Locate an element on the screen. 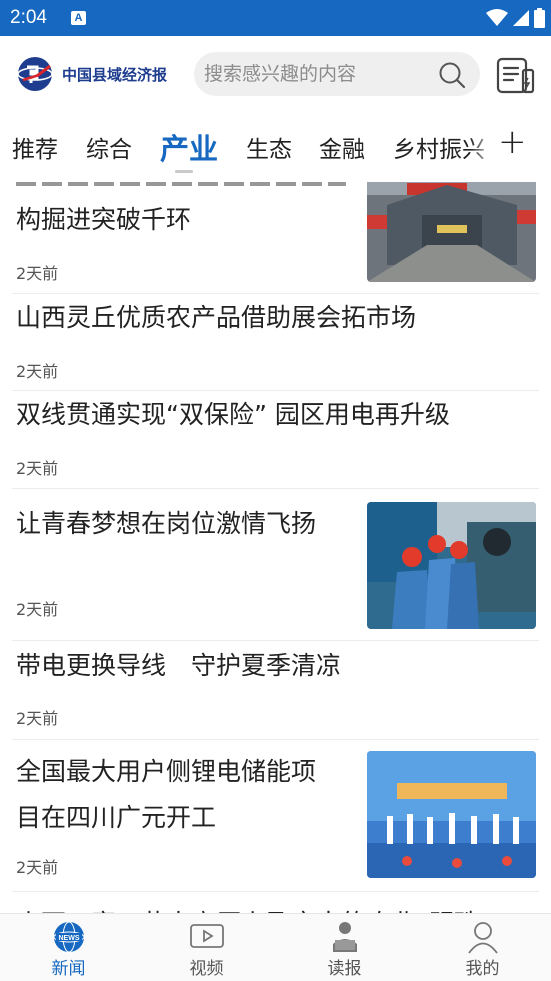  category-tabs: 推荐 综合 产业 生态 金融 乡村振兴 + is located at coordinates (275, 150).